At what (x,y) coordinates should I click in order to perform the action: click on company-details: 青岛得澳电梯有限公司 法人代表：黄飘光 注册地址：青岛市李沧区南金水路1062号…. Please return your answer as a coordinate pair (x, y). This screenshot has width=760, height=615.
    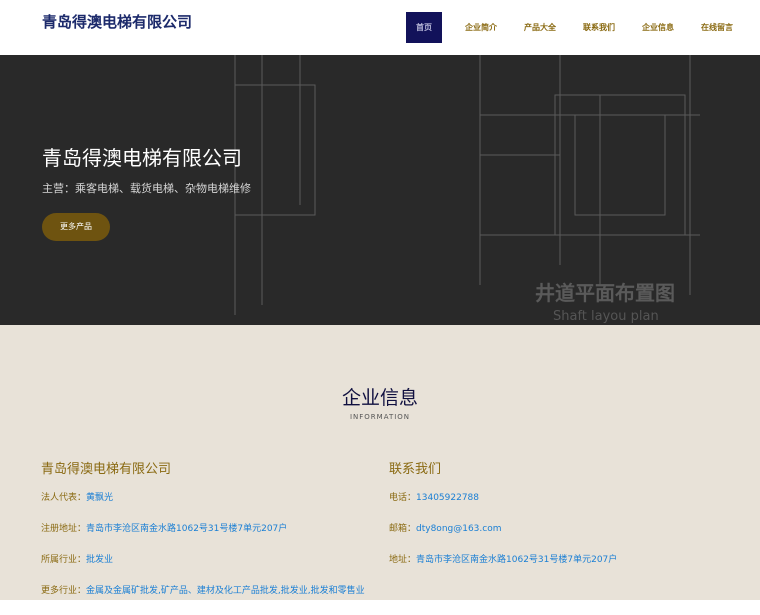
    Looking at the image, I should click on (211, 536).